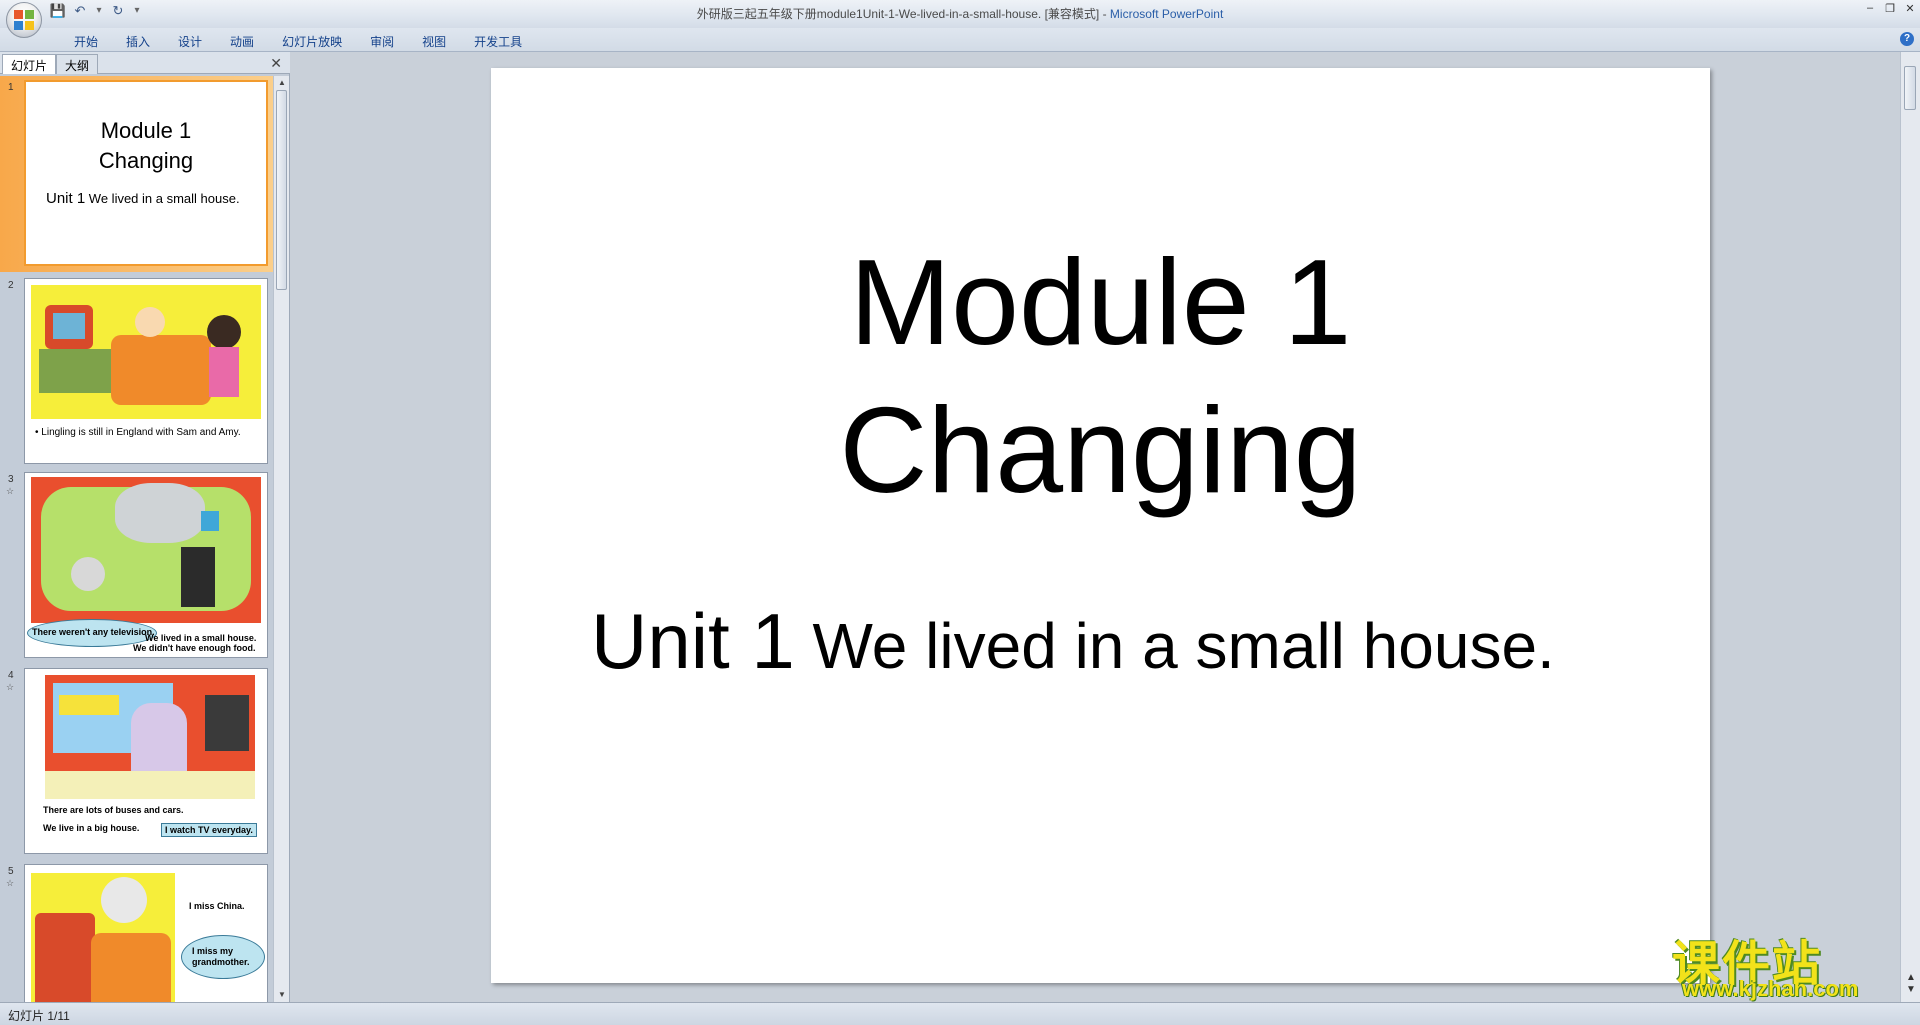 The image size is (1920, 1025). I want to click on thumbnail-caption: We live in a big house., so click(91, 828).